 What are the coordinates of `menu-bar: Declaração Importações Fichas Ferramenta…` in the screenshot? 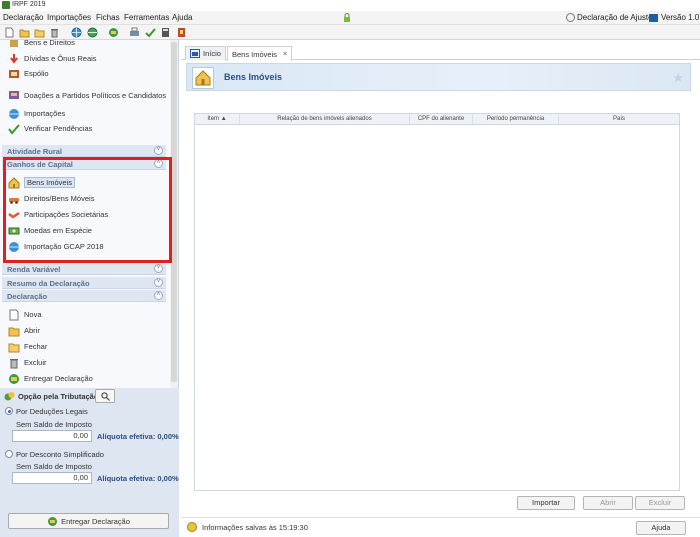 It's located at (350, 18).